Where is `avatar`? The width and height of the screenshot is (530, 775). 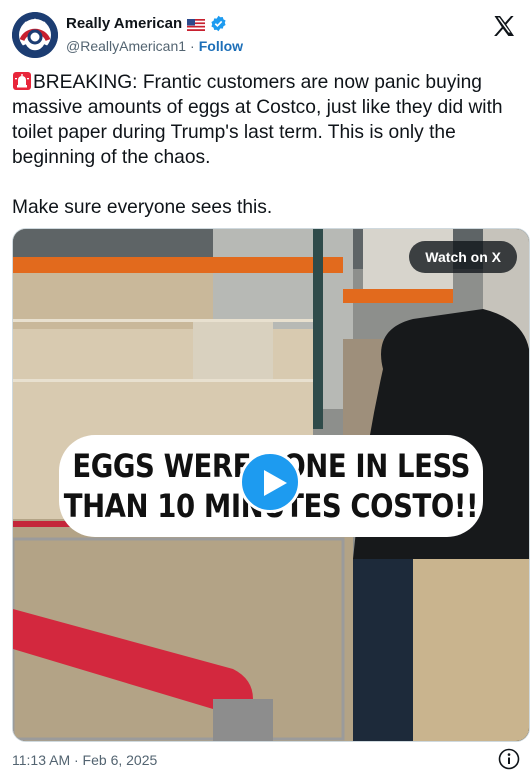
avatar is located at coordinates (35, 35).